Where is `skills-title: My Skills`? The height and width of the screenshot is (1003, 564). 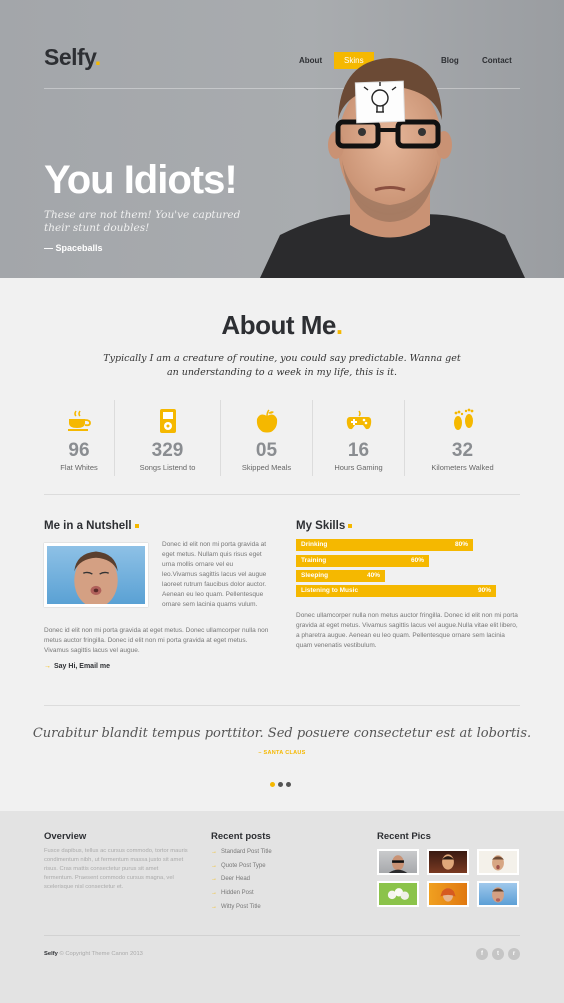
skills-title: My Skills is located at coordinates (324, 526).